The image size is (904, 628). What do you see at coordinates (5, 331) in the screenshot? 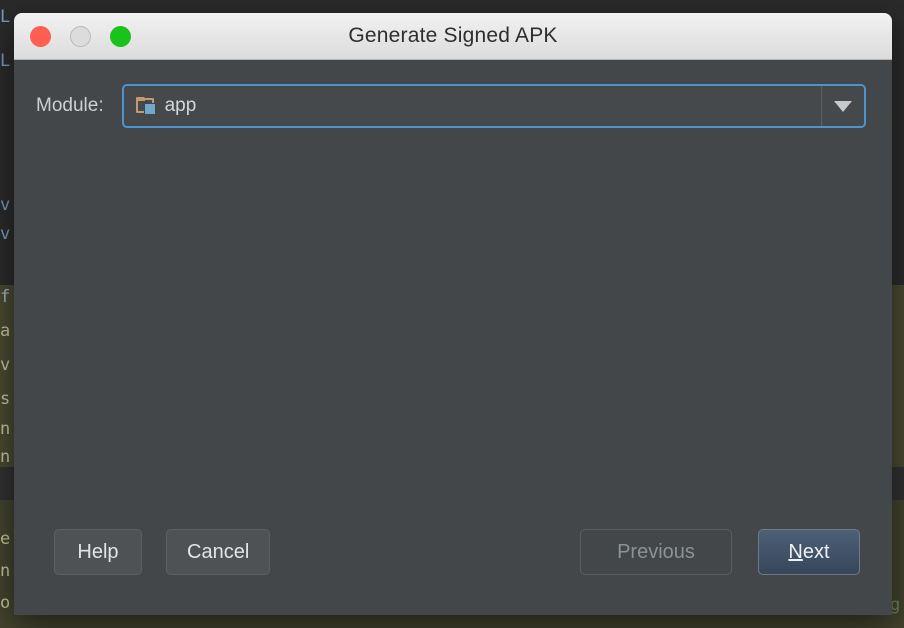
I see `code-fragment: a` at bounding box center [5, 331].